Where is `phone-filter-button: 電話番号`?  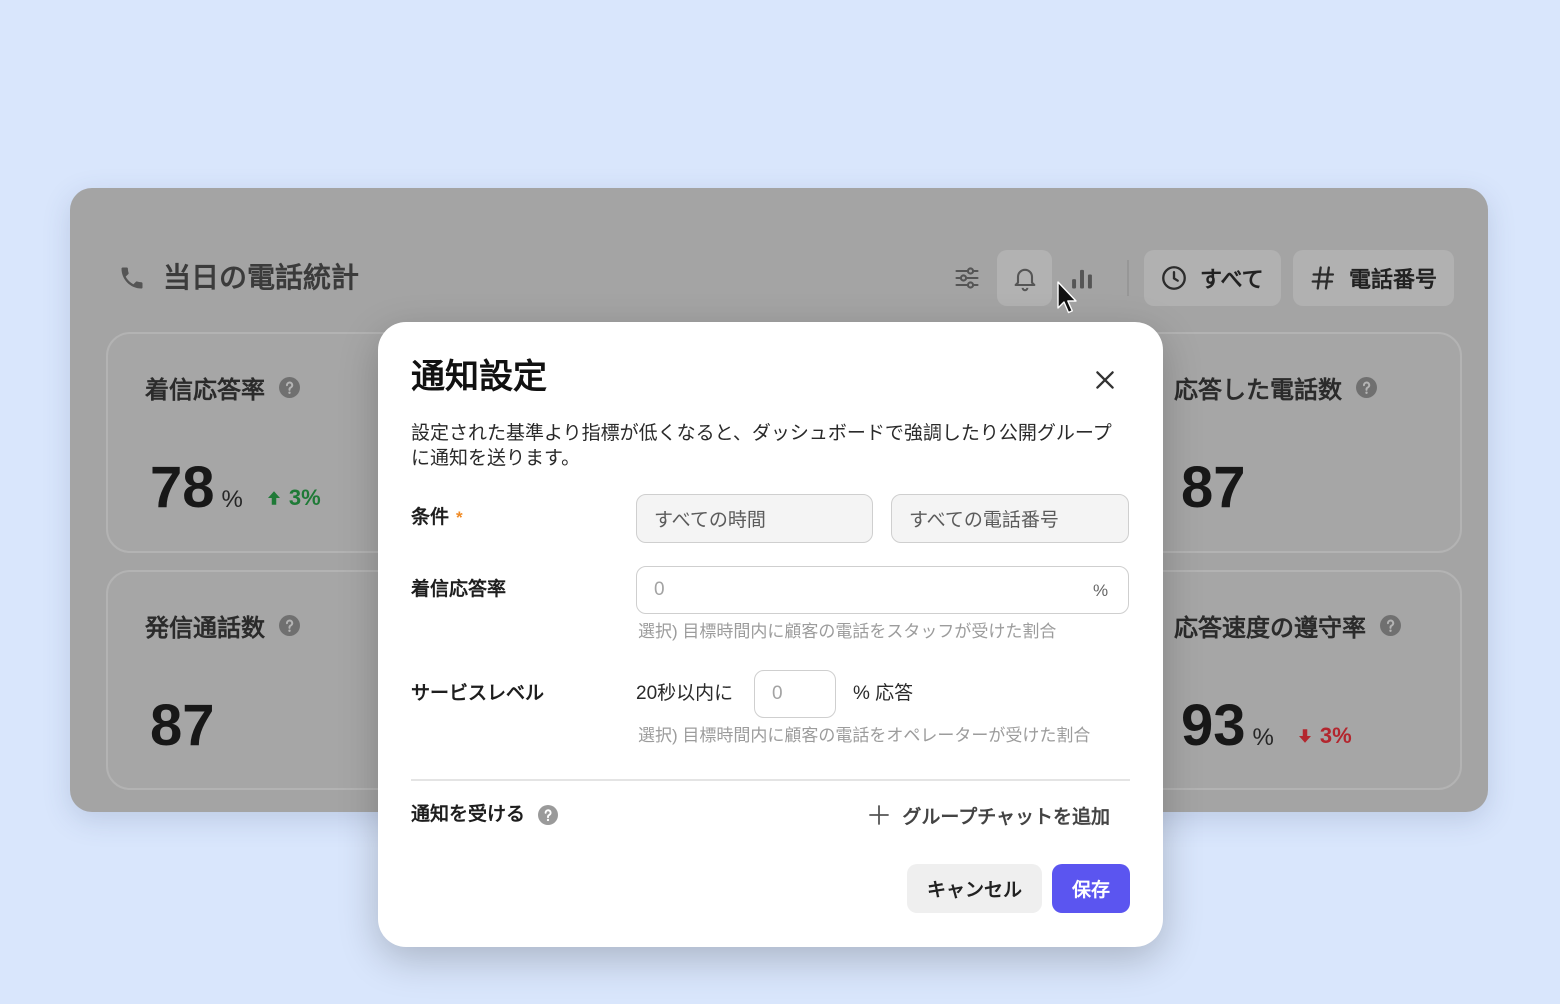 phone-filter-button: 電話番号 is located at coordinates (1373, 278).